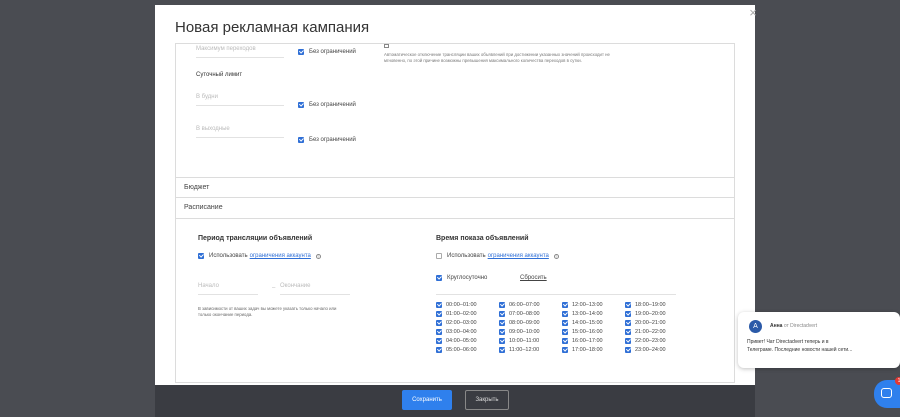 This screenshot has height=417, width=900. Describe the element at coordinates (656, 313) in the screenshot. I see `hour-checkbox: 19:00–20:00` at that location.